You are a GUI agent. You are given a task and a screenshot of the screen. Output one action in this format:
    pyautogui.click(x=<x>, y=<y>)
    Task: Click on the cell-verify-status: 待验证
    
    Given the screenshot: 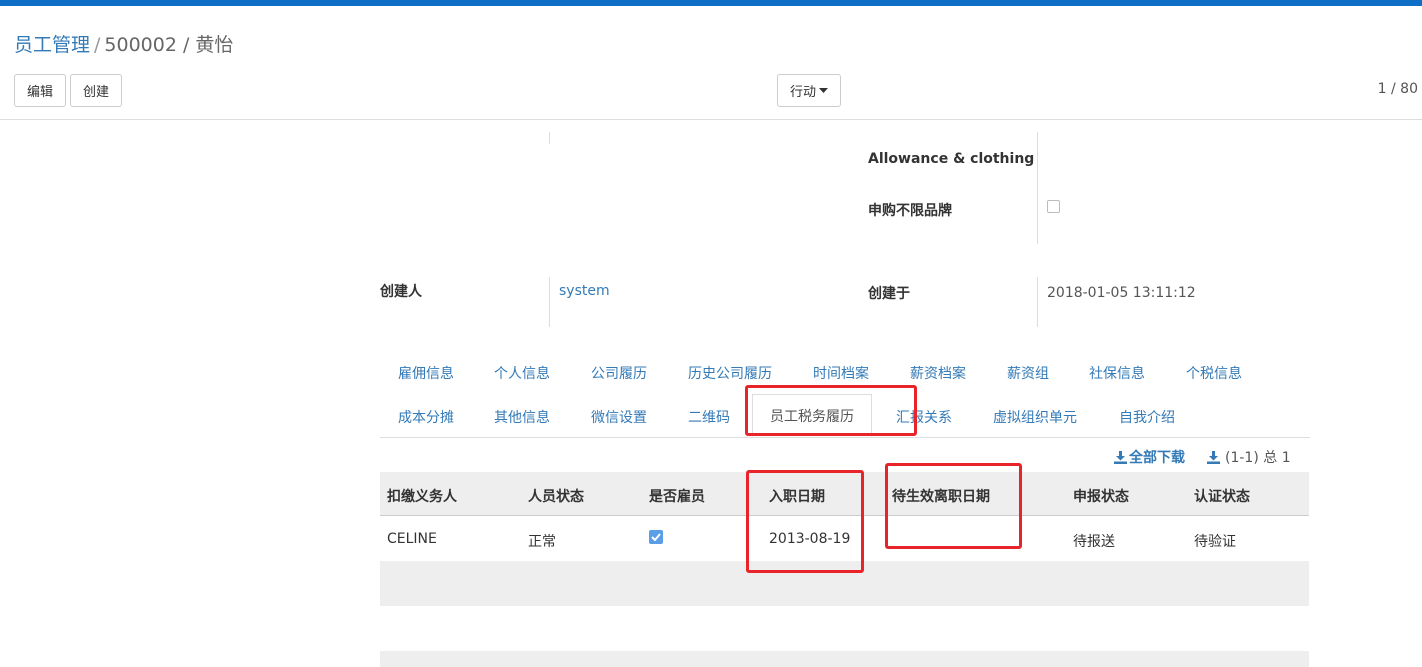 What is the action you would take?
    pyautogui.click(x=1215, y=541)
    